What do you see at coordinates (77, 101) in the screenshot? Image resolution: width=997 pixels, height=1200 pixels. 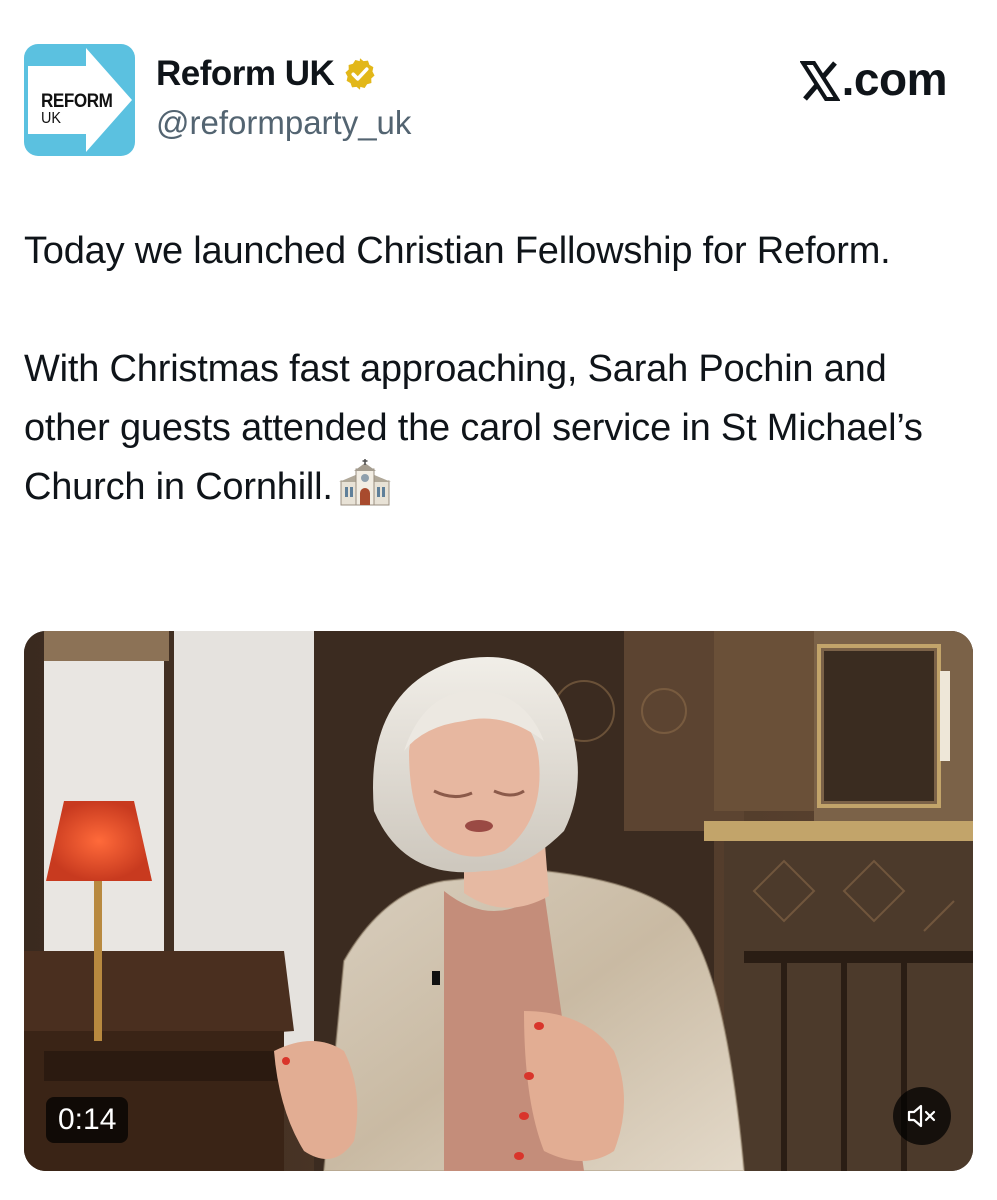 I see `logo-text-reform: REFORM` at bounding box center [77, 101].